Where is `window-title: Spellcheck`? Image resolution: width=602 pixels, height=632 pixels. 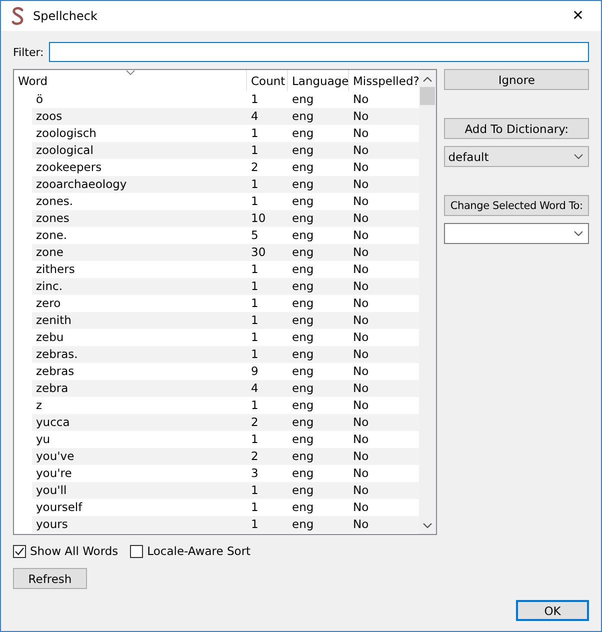
window-title: Spellcheck is located at coordinates (65, 16).